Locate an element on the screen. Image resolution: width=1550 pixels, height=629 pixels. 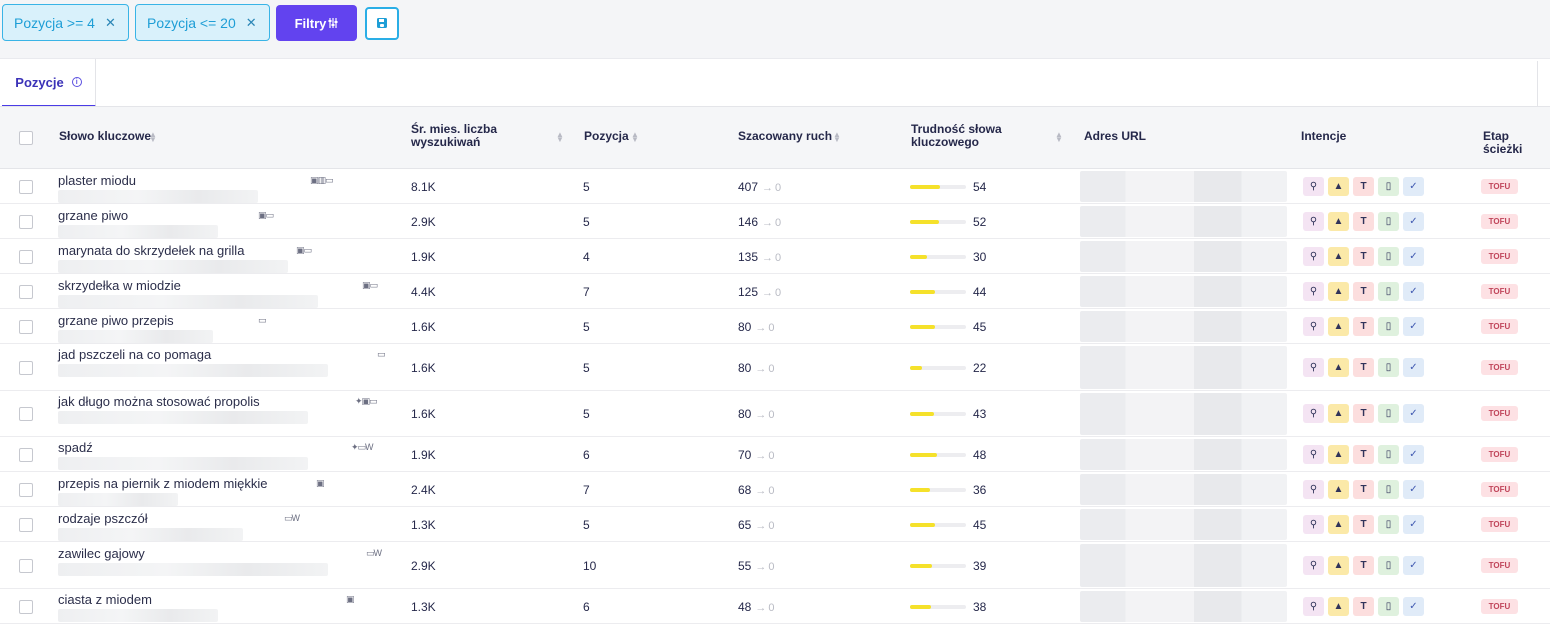
header-traffic: Szacowany ruch is located at coordinates (785, 136).